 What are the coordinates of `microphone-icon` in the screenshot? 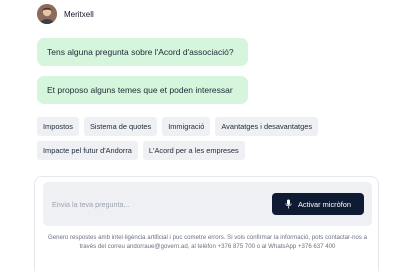 It's located at (288, 204).